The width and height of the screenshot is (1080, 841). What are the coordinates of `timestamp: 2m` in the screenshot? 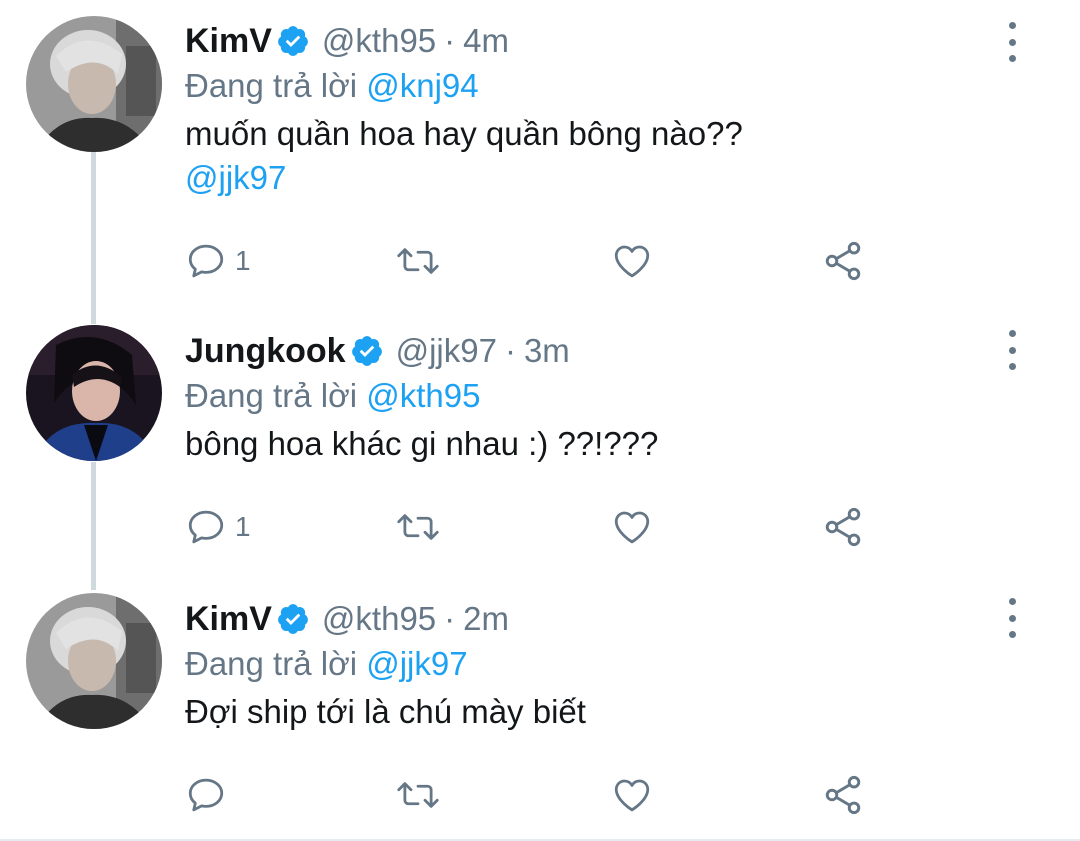 It's located at (486, 619).